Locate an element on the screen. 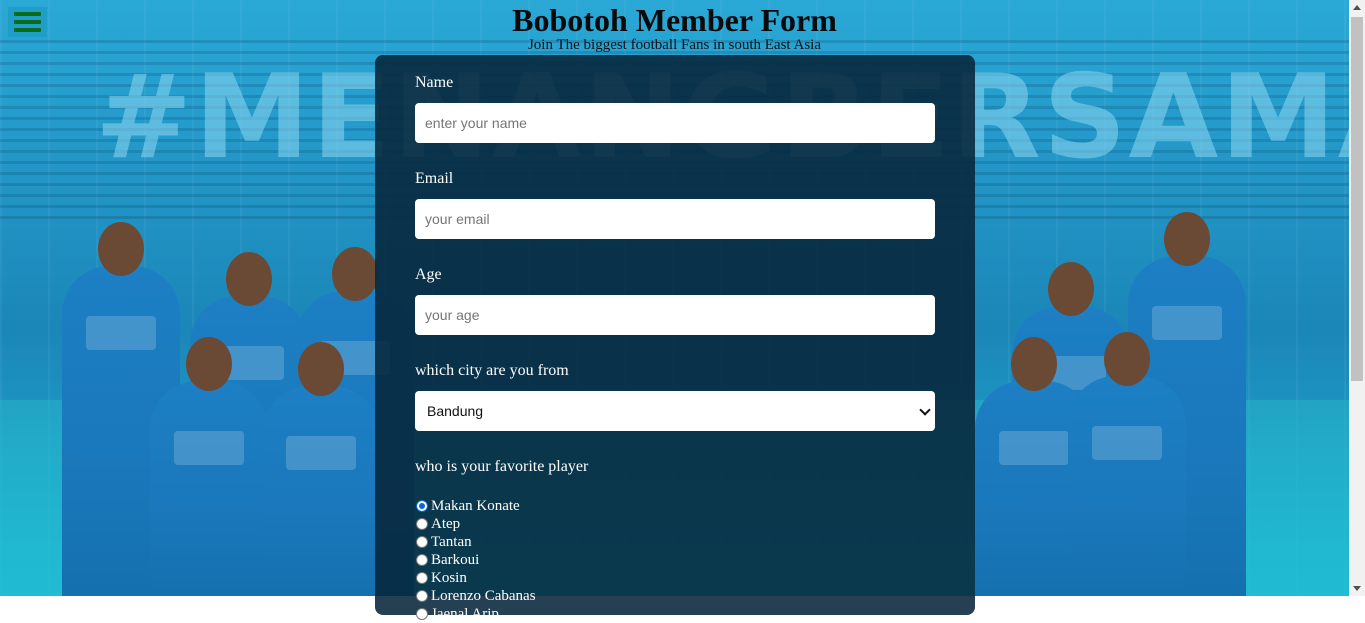 This screenshot has width=1365, height=623. radio-option: Barkoui is located at coordinates (675, 560).